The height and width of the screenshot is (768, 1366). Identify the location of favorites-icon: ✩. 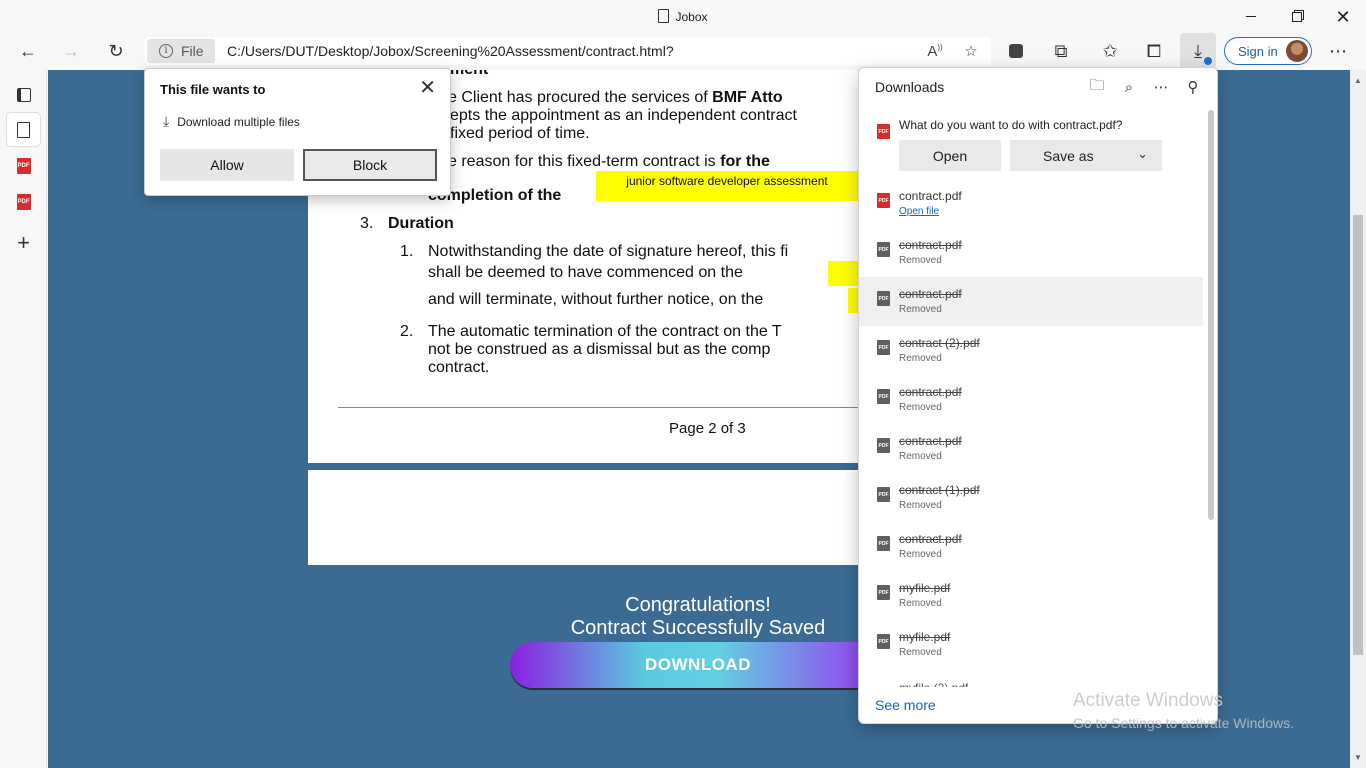
(1110, 50).